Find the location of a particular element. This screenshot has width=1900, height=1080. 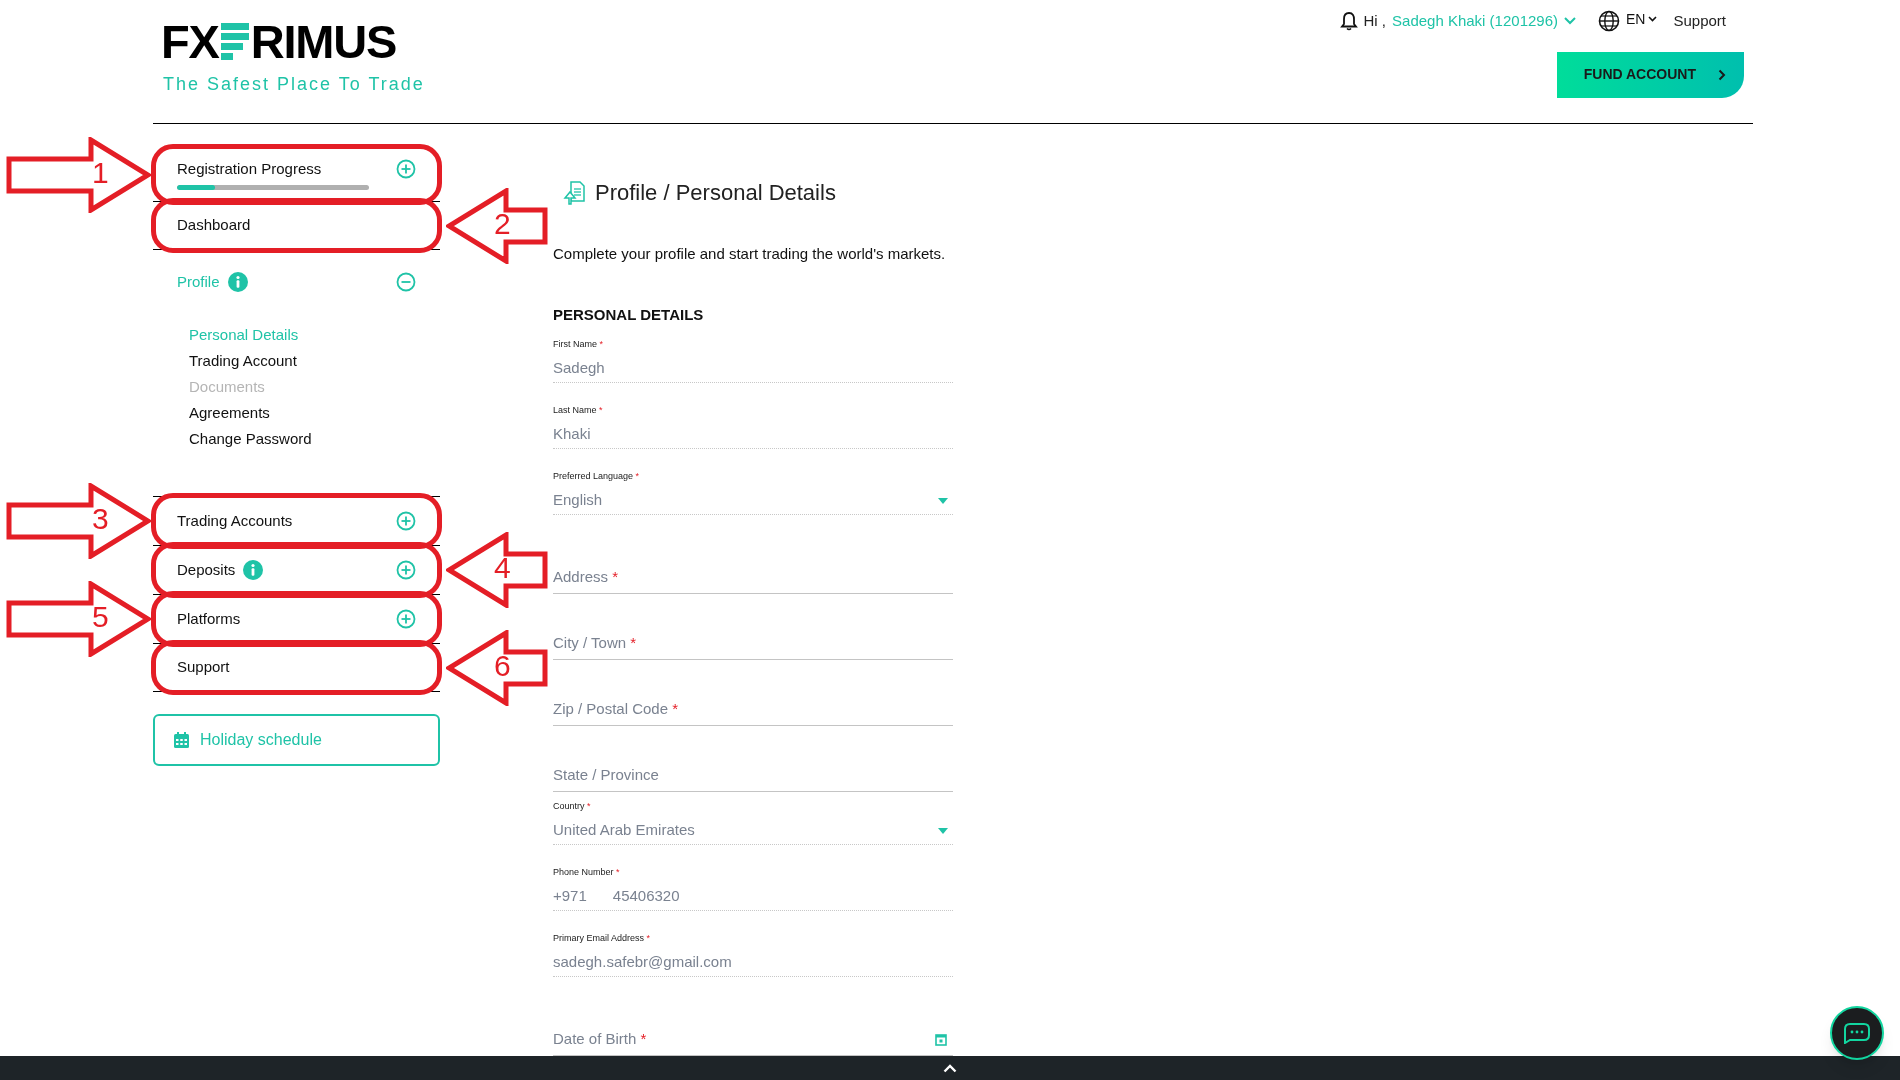

chat-icon is located at coordinates (1857, 1033).